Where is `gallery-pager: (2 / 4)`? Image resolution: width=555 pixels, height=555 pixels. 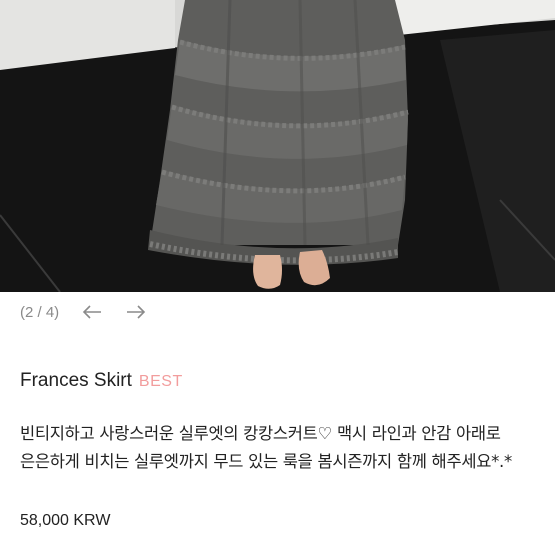
gallery-pager: (2 / 4) is located at coordinates (83, 312).